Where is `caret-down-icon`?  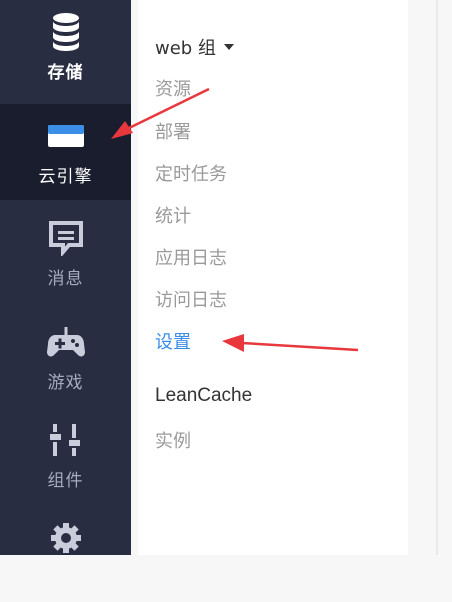
caret-down-icon is located at coordinates (228, 47).